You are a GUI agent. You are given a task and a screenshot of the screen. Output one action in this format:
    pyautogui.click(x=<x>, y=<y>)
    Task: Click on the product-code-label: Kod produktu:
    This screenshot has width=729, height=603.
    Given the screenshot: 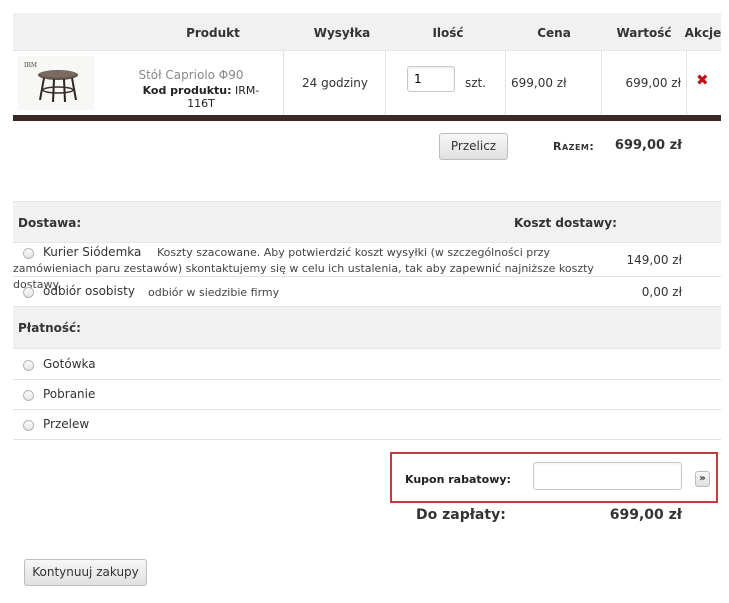 What is the action you would take?
    pyautogui.click(x=187, y=90)
    